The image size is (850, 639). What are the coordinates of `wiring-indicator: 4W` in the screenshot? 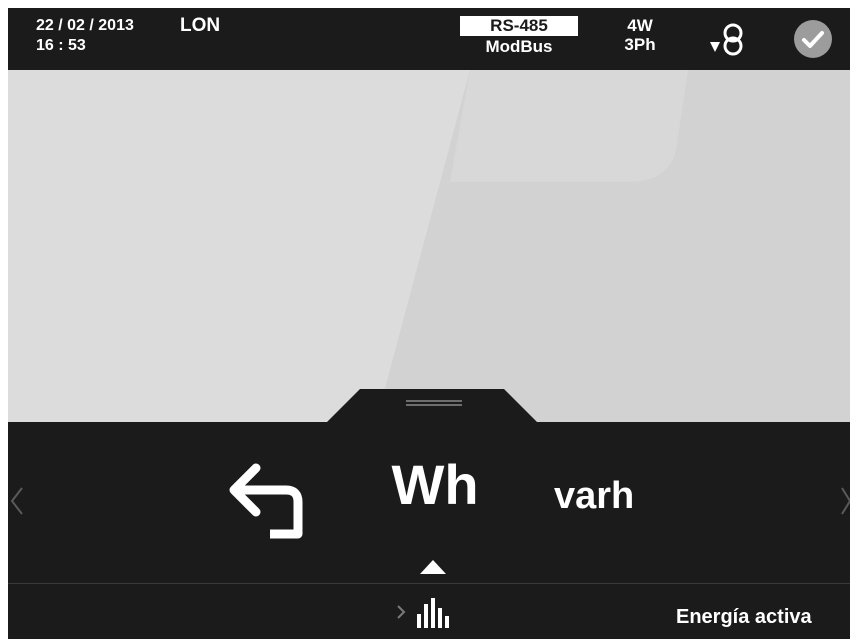 It's located at (640, 25).